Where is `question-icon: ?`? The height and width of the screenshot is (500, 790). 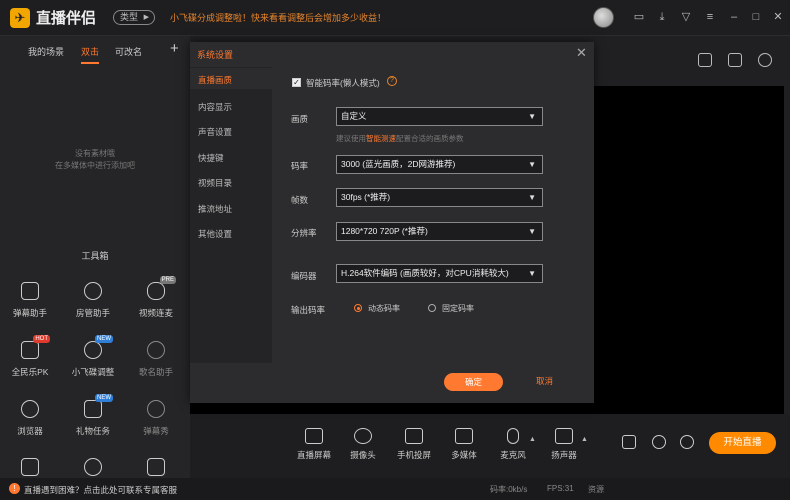
question-icon: ? is located at coordinates (392, 81).